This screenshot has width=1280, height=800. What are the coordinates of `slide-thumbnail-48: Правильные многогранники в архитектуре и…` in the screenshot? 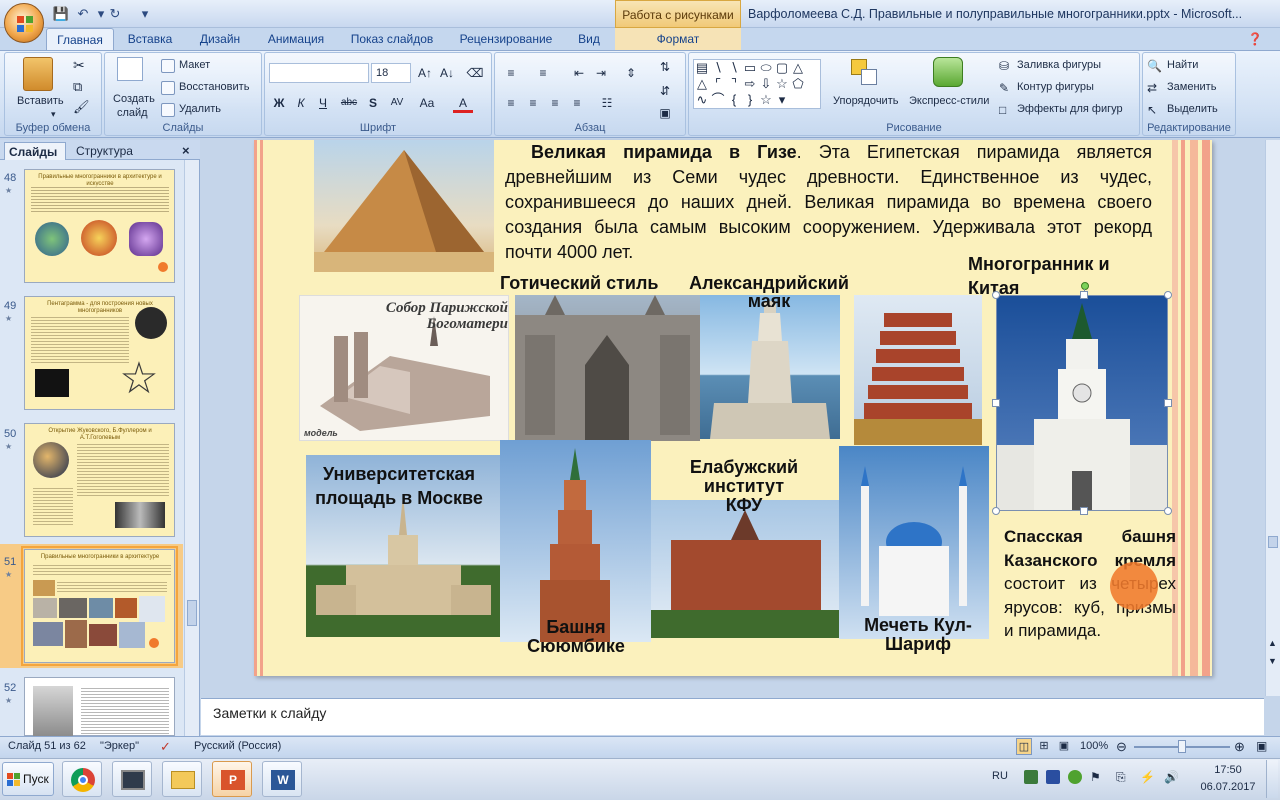 It's located at (99, 226).